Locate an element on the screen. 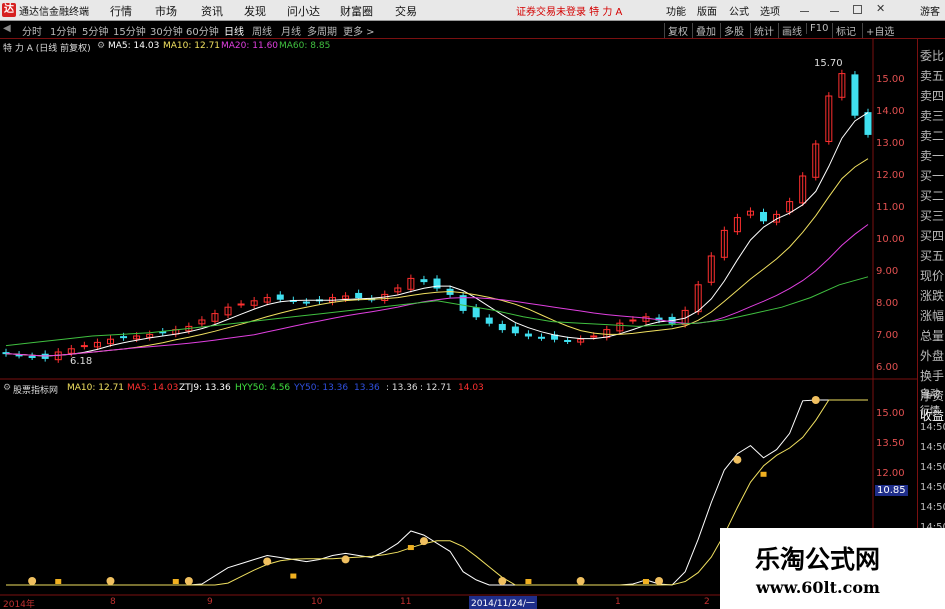 The height and width of the screenshot is (609, 945). quote-label: 买一 is located at coordinates (932, 175).